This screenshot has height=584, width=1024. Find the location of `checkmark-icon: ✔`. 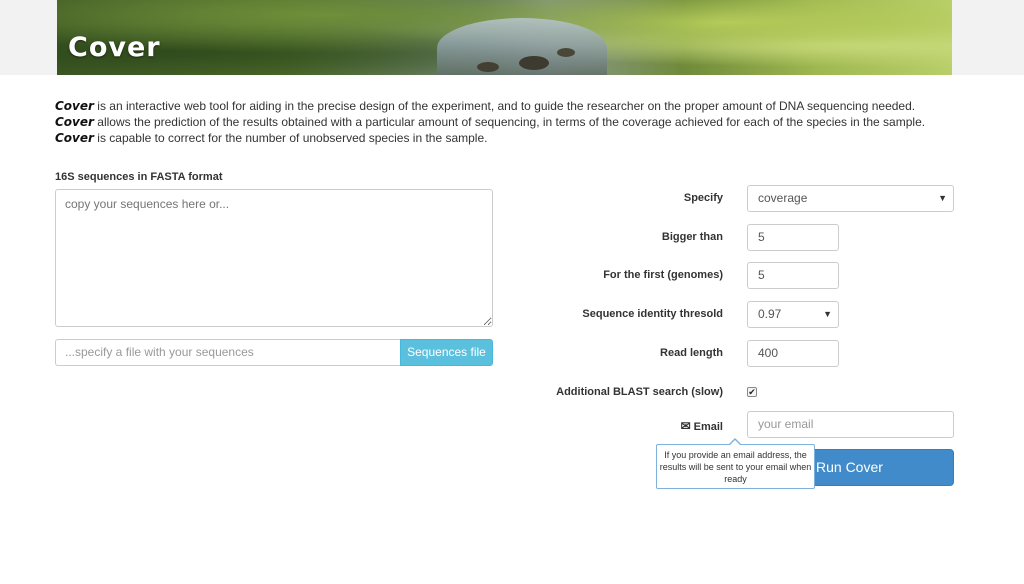

checkmark-icon: ✔ is located at coordinates (752, 392).